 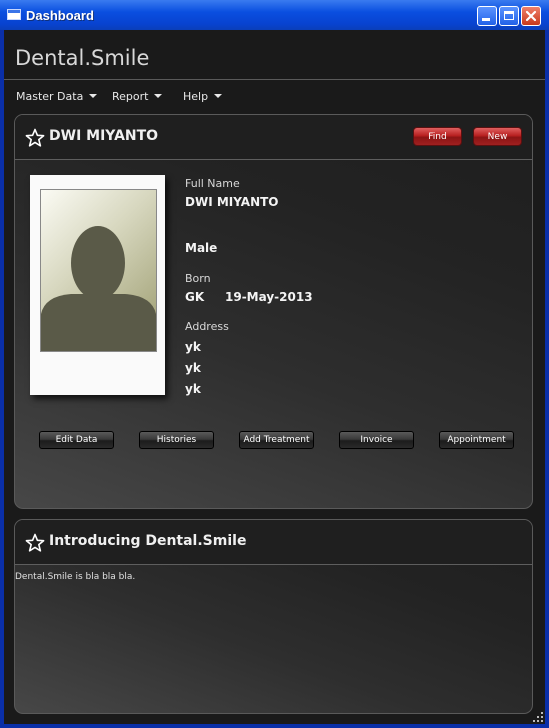 I want to click on app-title: Dental.Smile, so click(x=82, y=58).